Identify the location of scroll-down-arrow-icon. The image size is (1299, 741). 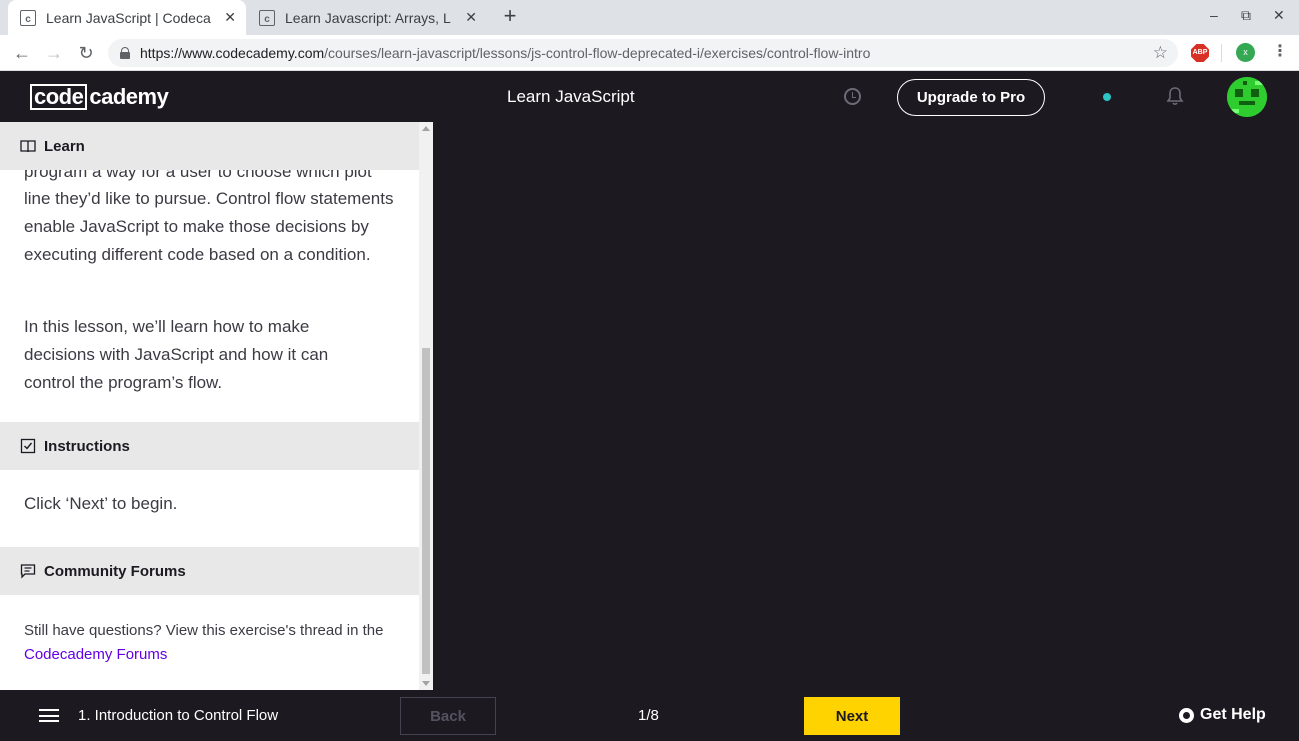
(426, 683).